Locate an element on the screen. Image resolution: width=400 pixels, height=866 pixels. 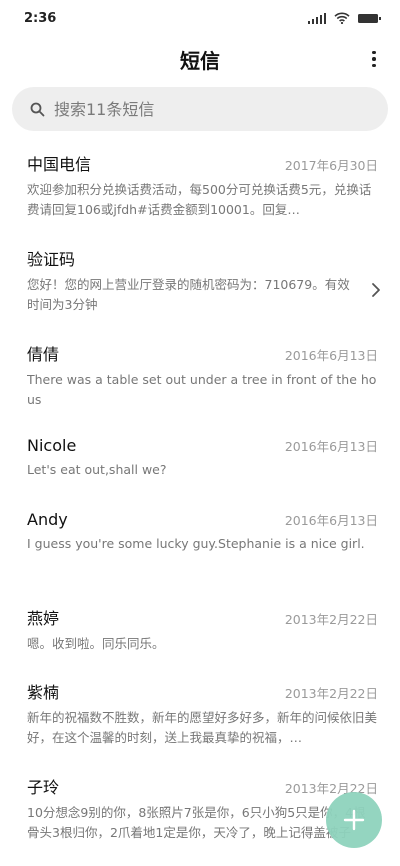
conversation-item: 验证码 您好！您的网上营业厅登录的随机密码为：710679。有效时间为3分钟 is located at coordinates (200, 293).